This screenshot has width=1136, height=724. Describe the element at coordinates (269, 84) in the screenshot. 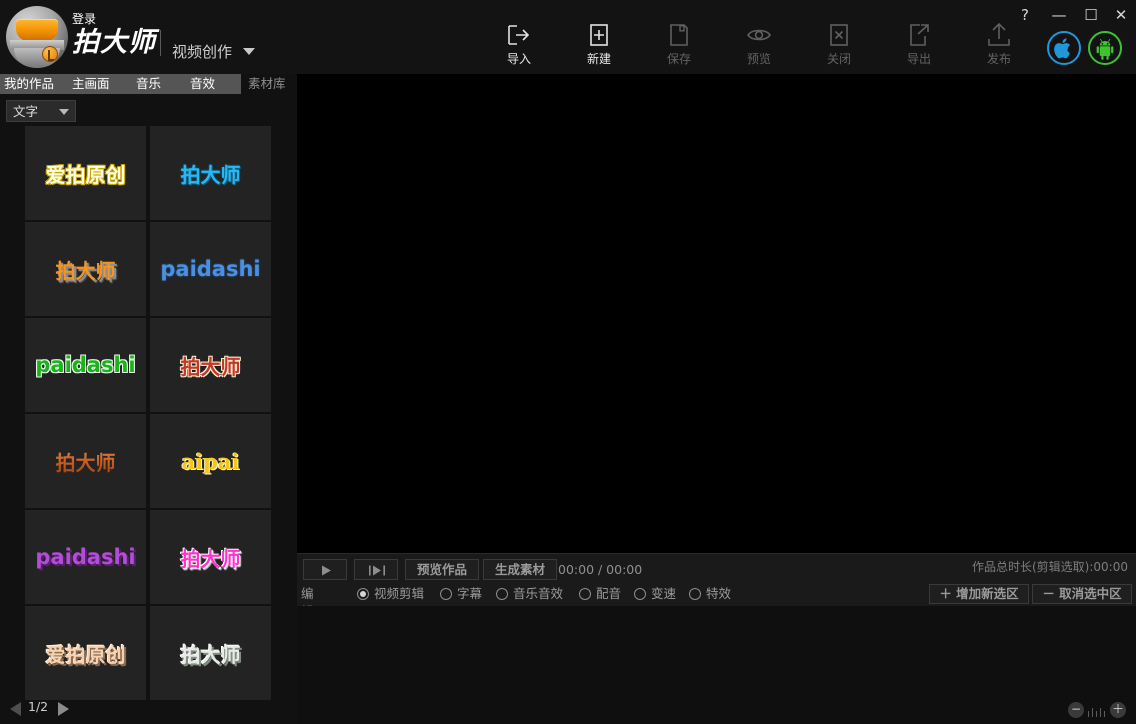

I see `sidebar-tab-4: 素材库` at that location.